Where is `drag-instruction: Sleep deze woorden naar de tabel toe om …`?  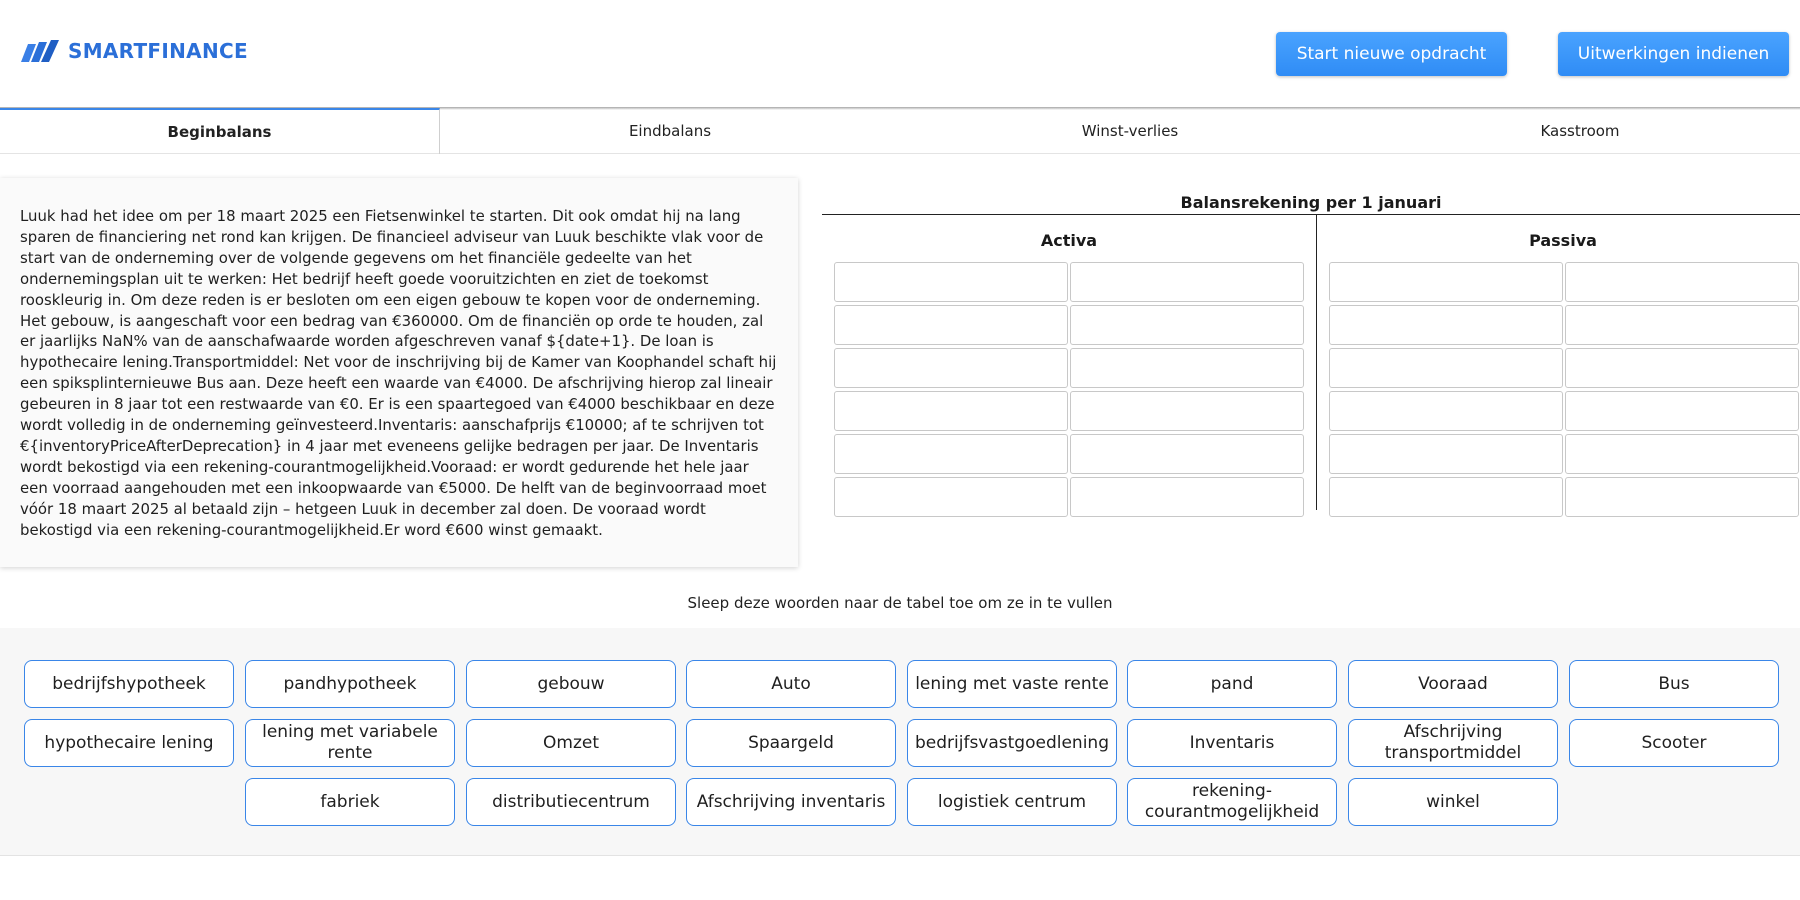 drag-instruction: Sleep deze woorden naar de tabel toe om … is located at coordinates (900, 603).